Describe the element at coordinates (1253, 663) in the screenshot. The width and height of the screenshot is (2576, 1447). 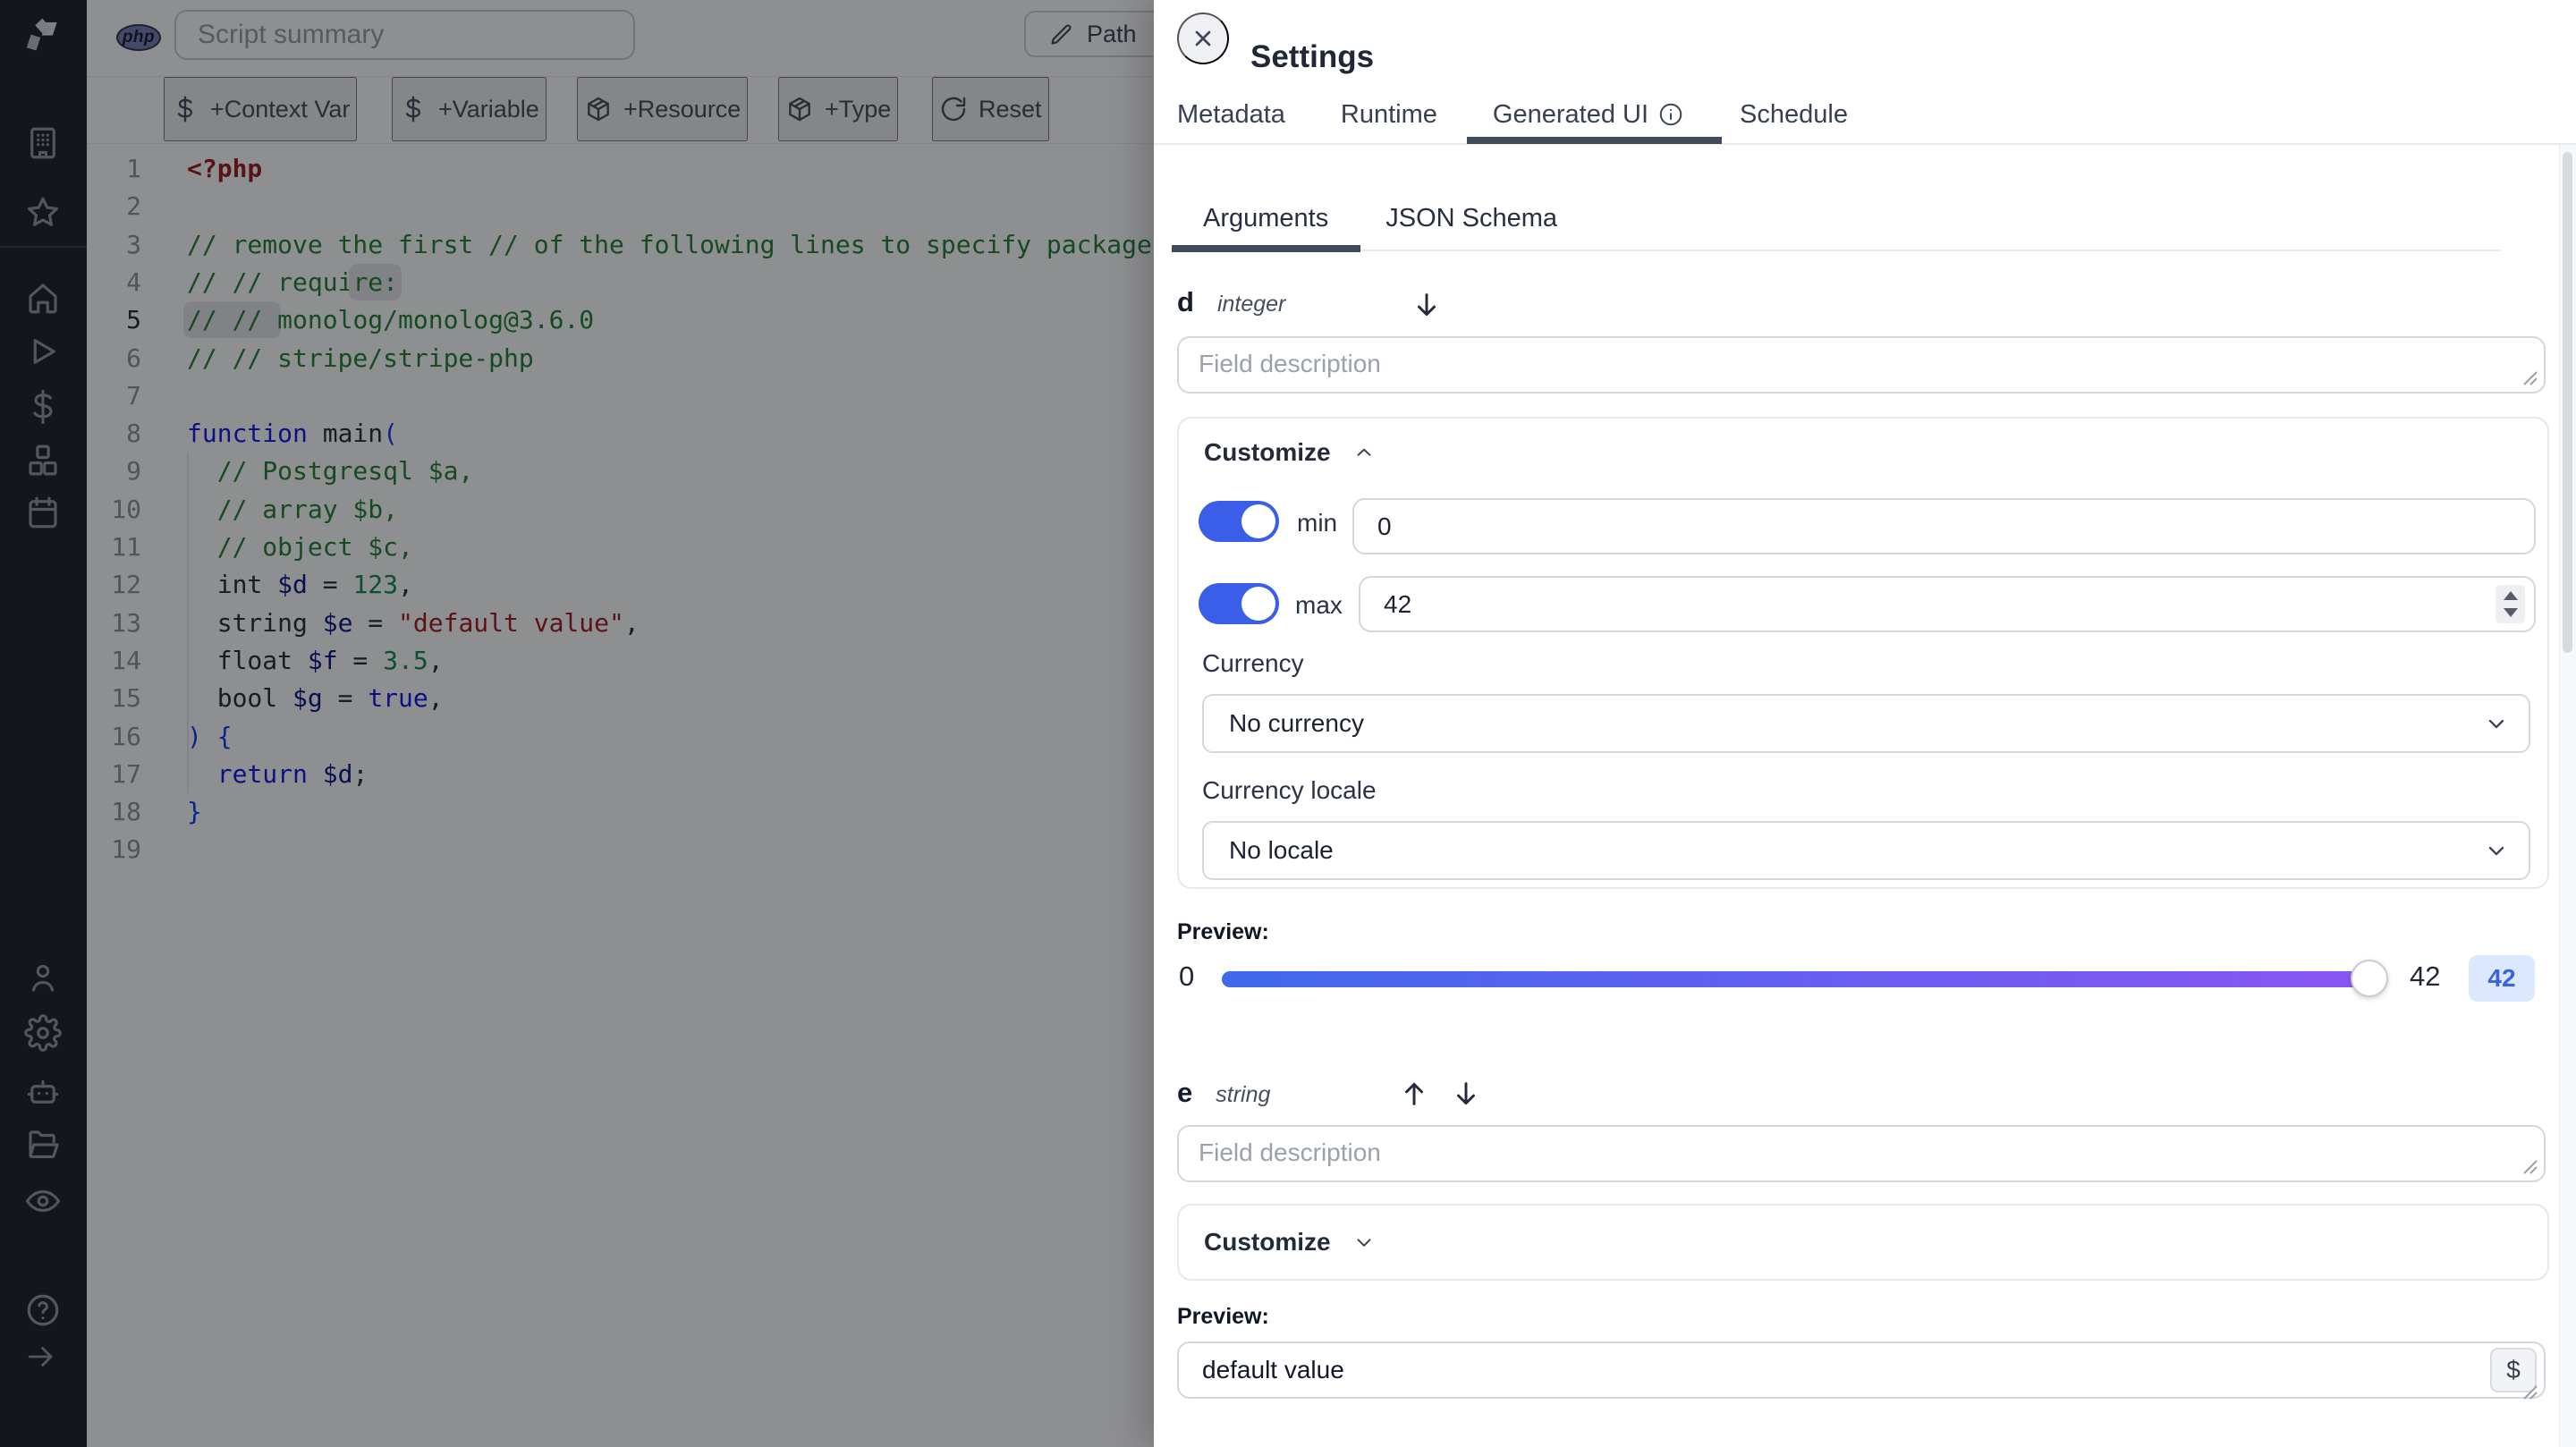
I see `currency-label: Currency` at that location.